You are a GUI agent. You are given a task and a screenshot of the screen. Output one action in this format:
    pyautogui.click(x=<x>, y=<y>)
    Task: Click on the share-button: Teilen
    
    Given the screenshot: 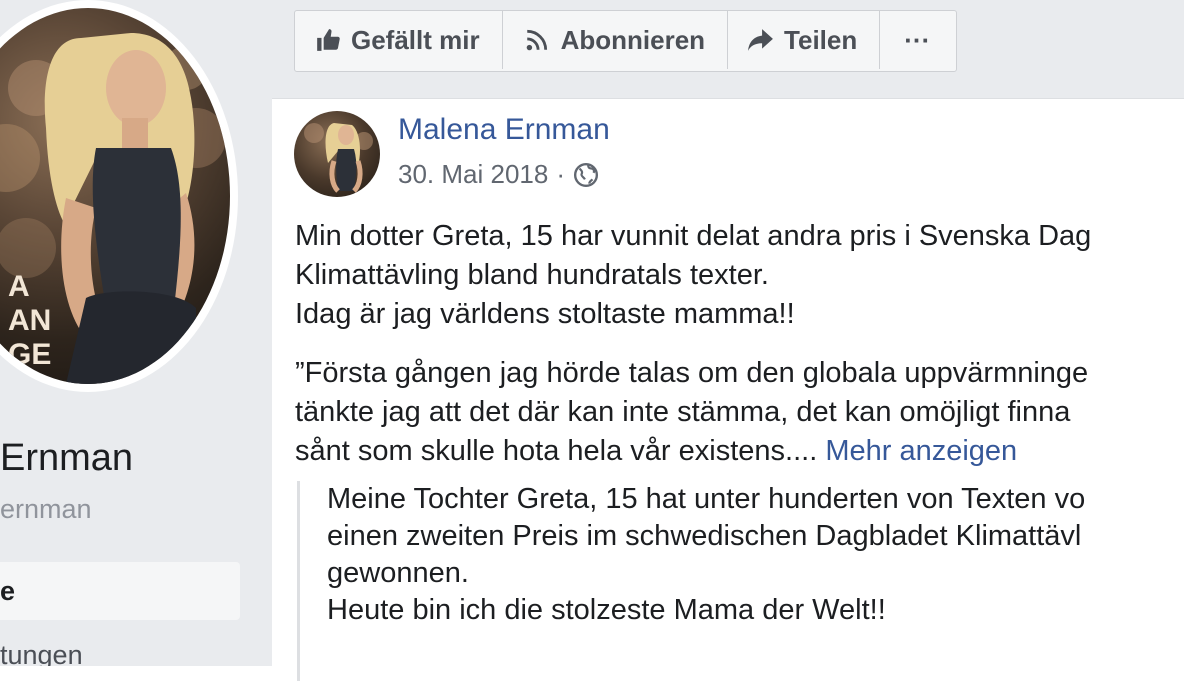 What is the action you would take?
    pyautogui.click(x=804, y=40)
    